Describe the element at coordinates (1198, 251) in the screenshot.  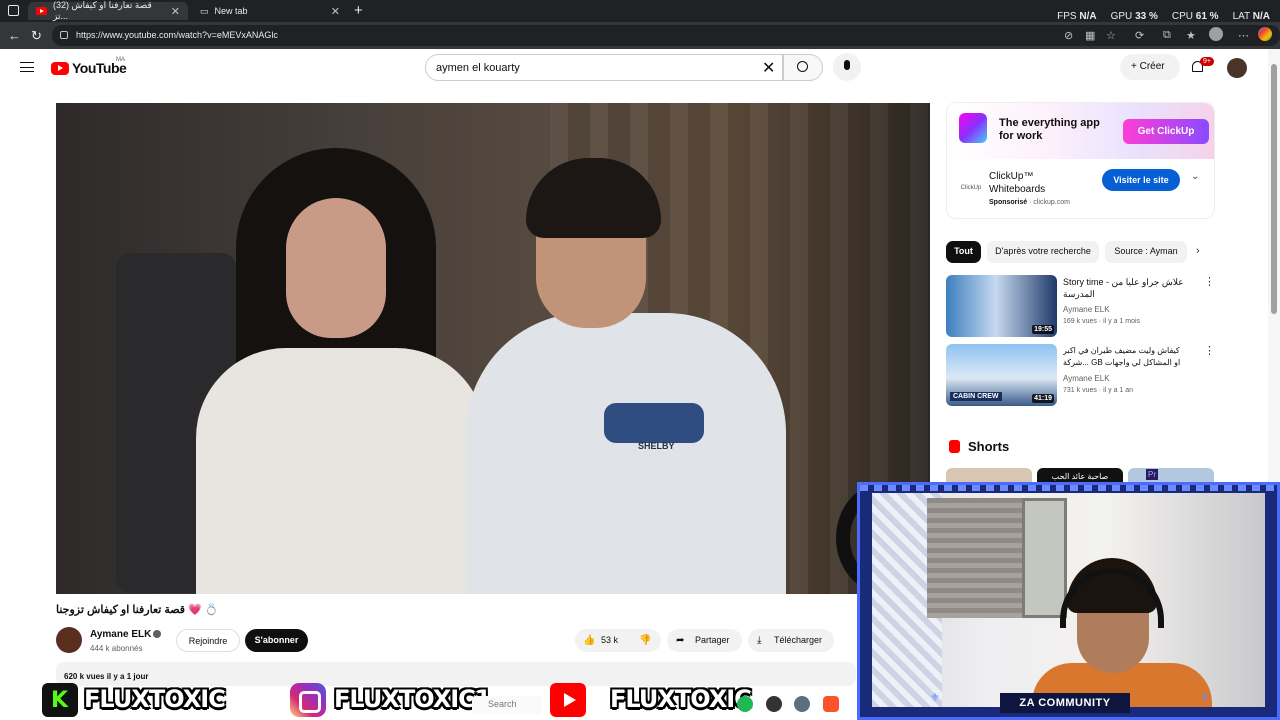
I see `chevron-right-icon: ›` at that location.